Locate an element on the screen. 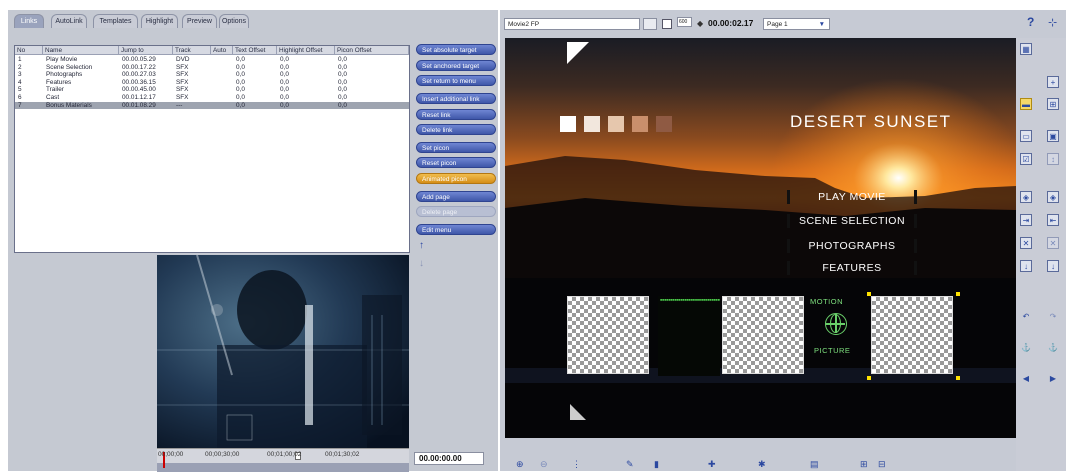 The height and width of the screenshot is (472, 1066). timeline-timecode: 00.00:00.00 is located at coordinates (449, 458).